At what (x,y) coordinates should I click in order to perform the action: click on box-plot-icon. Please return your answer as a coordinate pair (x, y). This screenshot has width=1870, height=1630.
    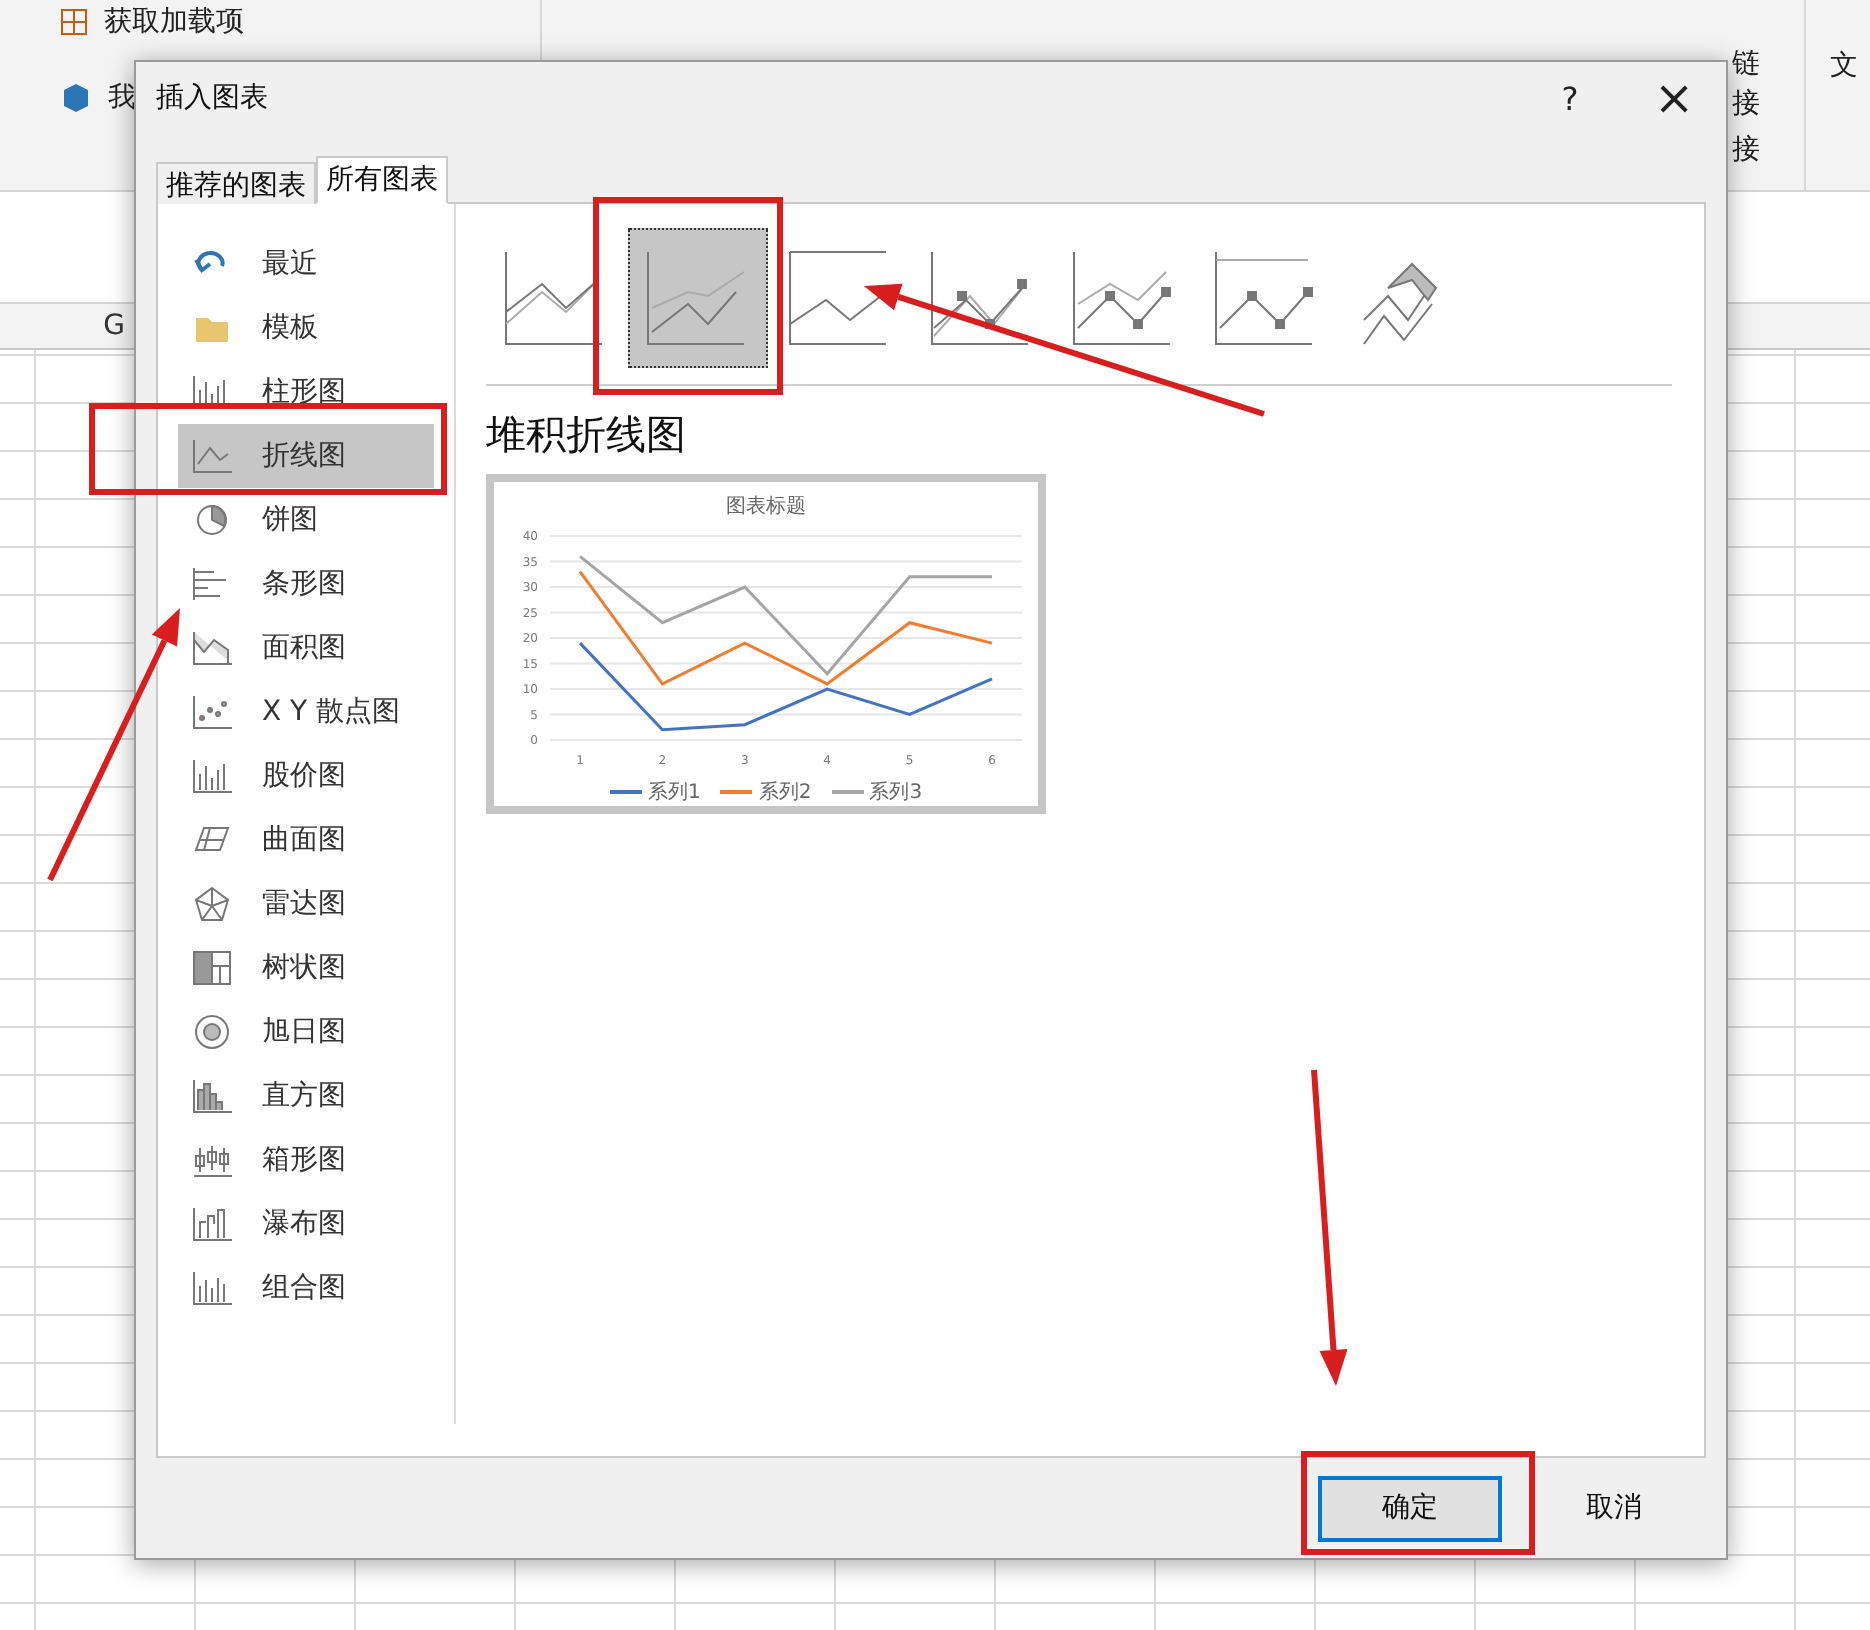
    Looking at the image, I should click on (212, 1160).